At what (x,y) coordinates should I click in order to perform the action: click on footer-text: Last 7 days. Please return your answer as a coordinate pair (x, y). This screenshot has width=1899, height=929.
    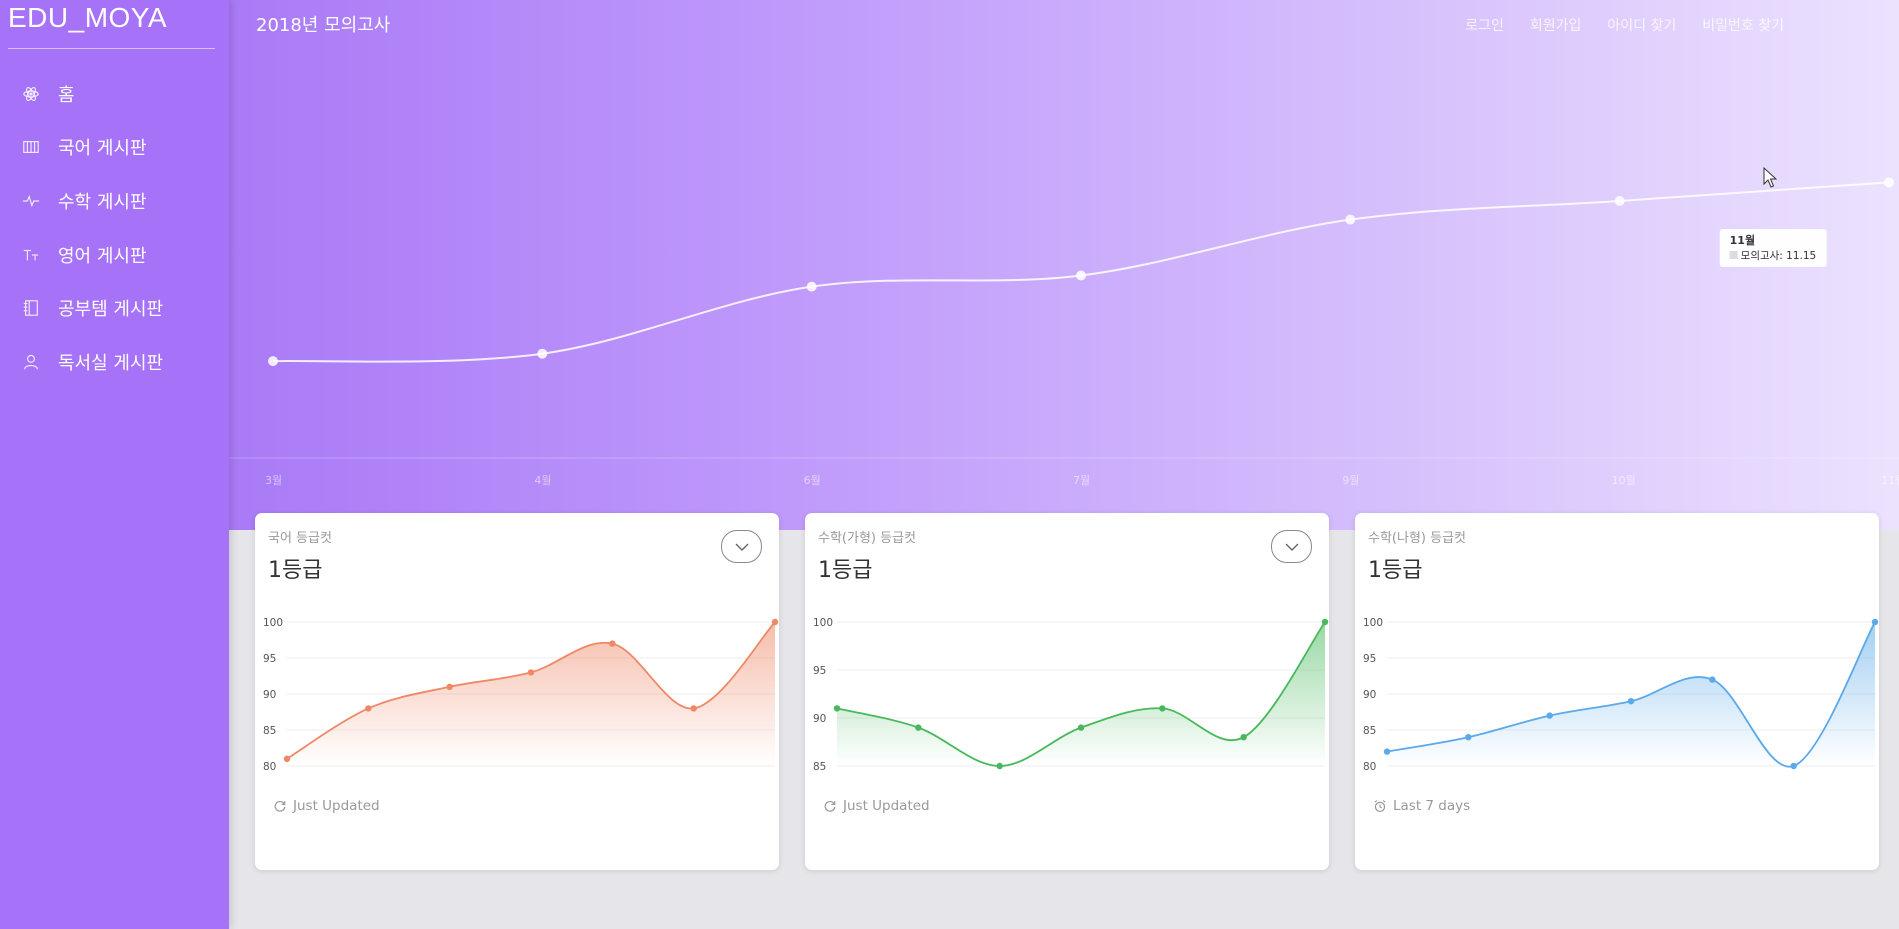
    Looking at the image, I should click on (1432, 806).